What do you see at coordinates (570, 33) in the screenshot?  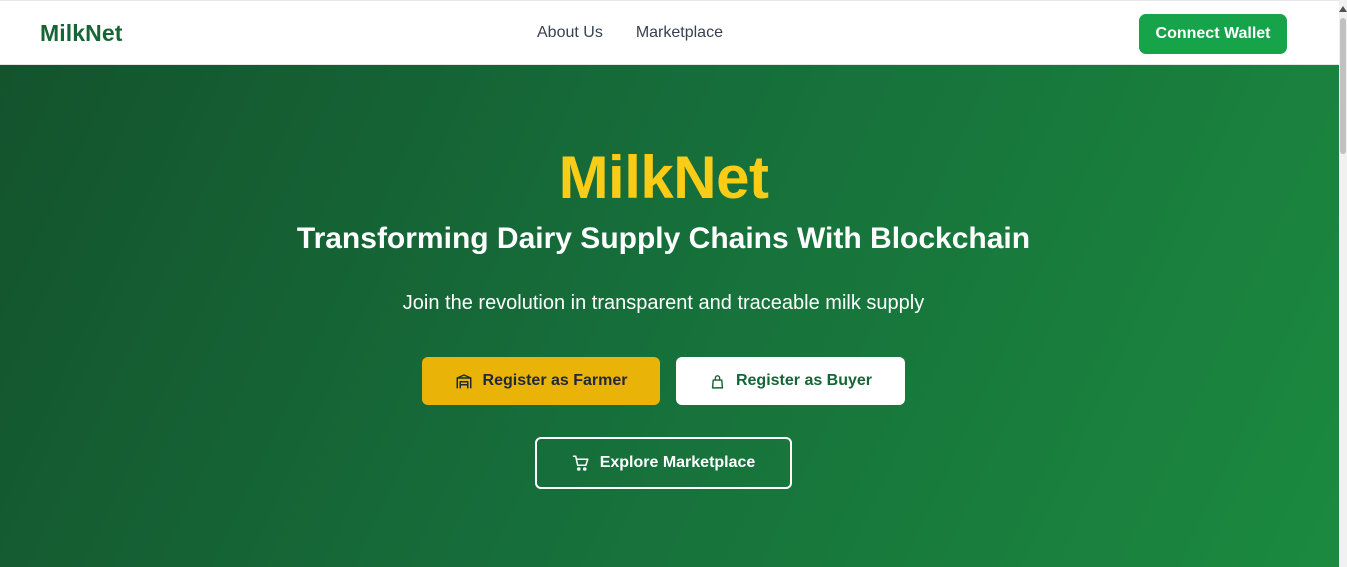 I see `nav-link-about-us: About Us` at bounding box center [570, 33].